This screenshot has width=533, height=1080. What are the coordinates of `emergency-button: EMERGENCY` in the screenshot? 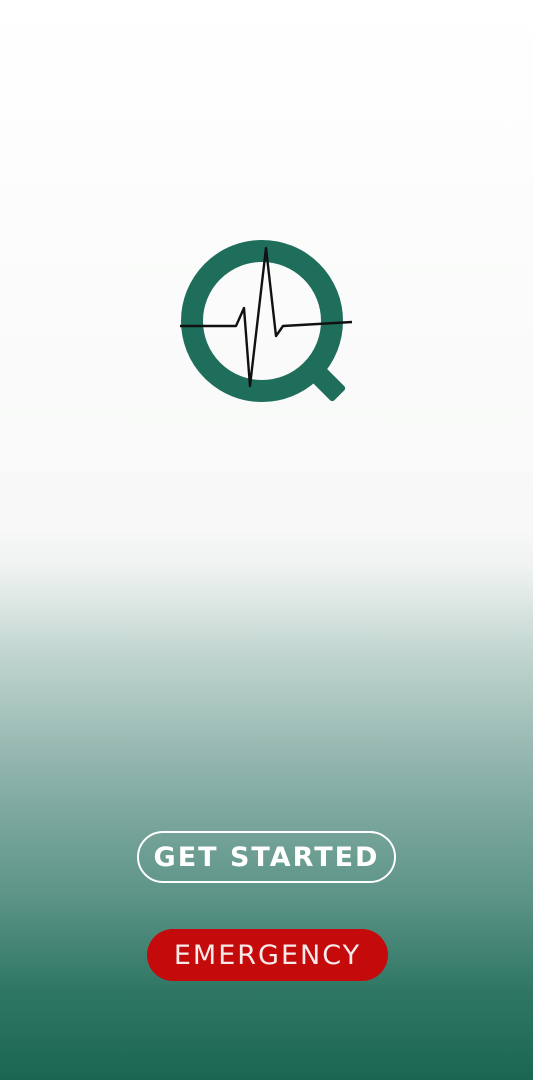 It's located at (267, 955).